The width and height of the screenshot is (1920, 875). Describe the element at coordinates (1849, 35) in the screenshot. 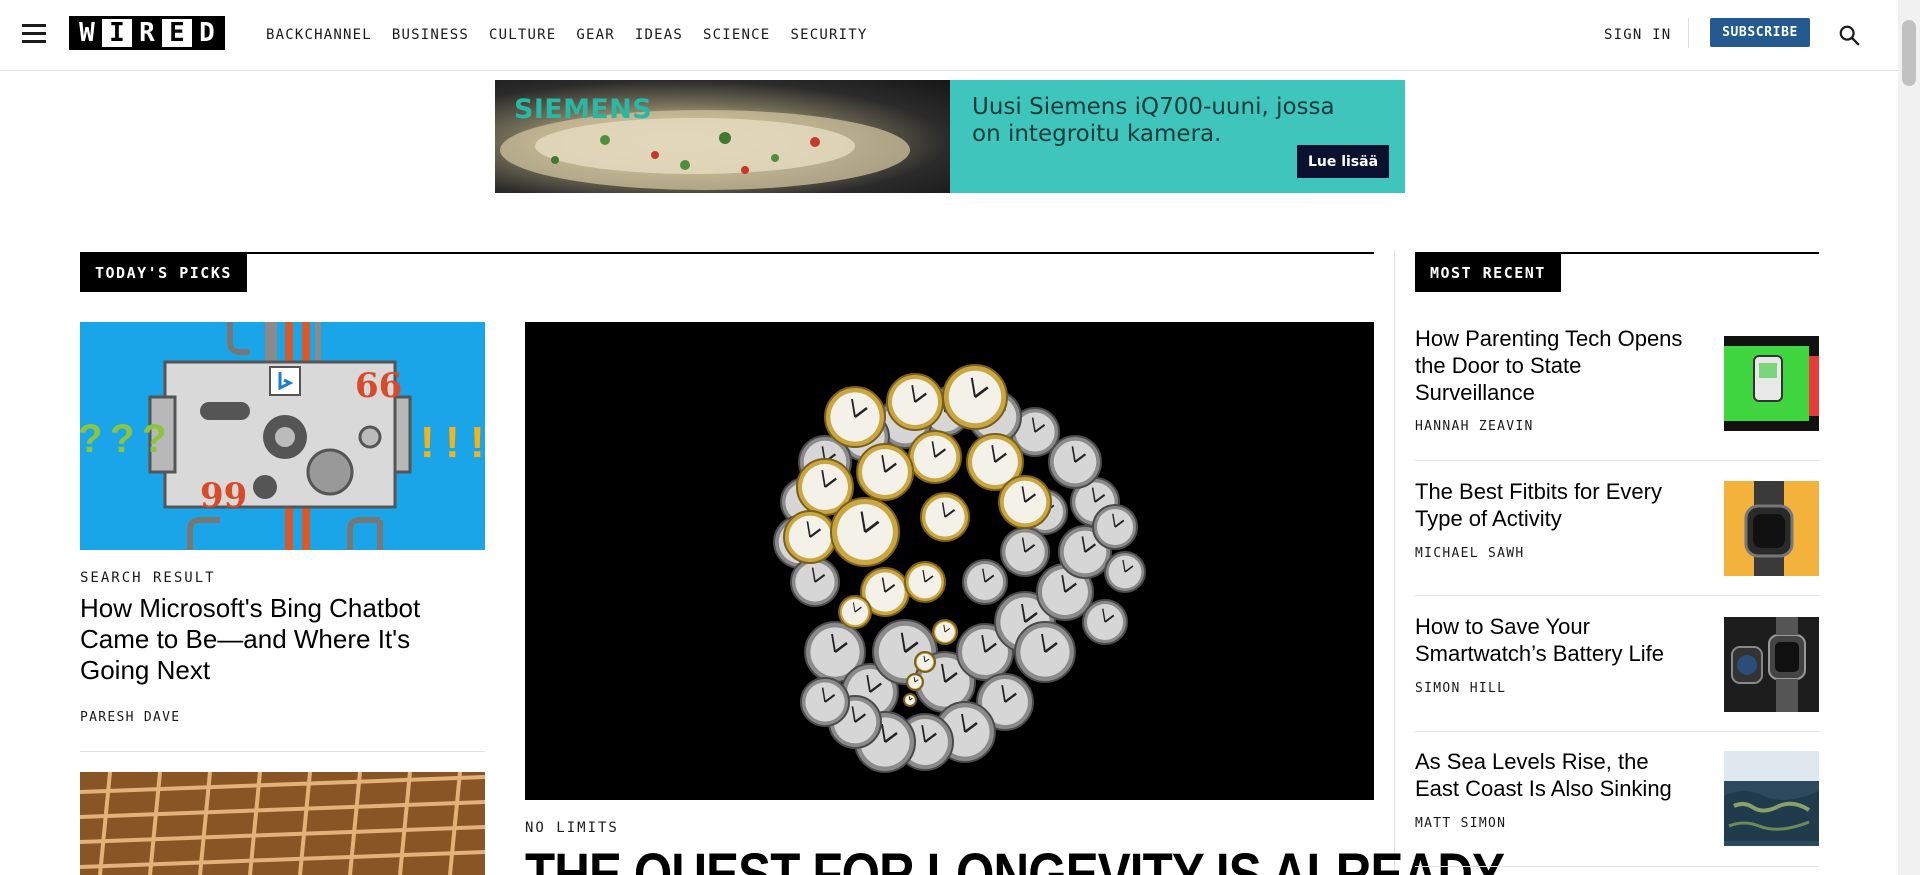

I see `search-icon` at that location.